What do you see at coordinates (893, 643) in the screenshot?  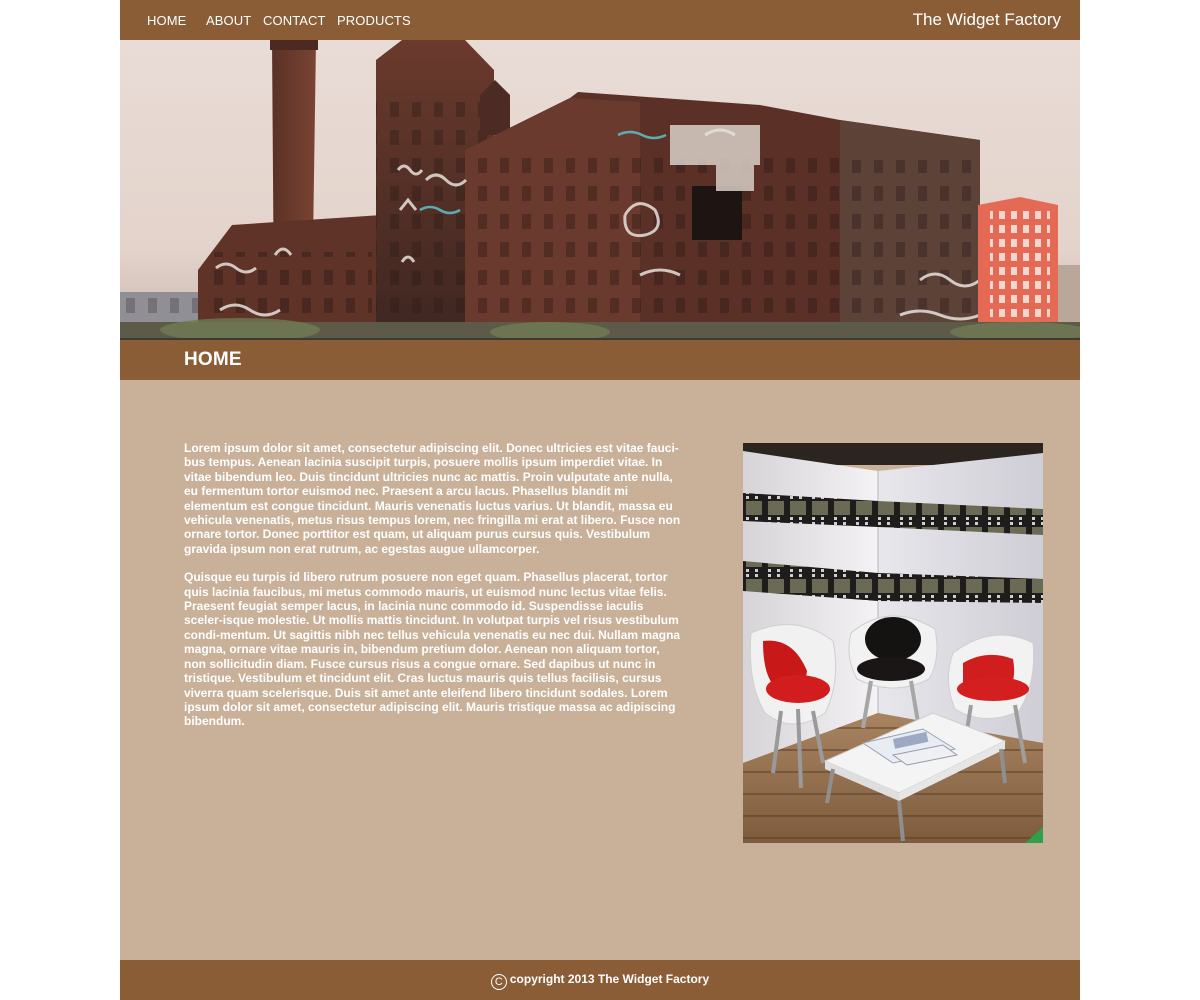 I see `lounge-chairs-image` at bounding box center [893, 643].